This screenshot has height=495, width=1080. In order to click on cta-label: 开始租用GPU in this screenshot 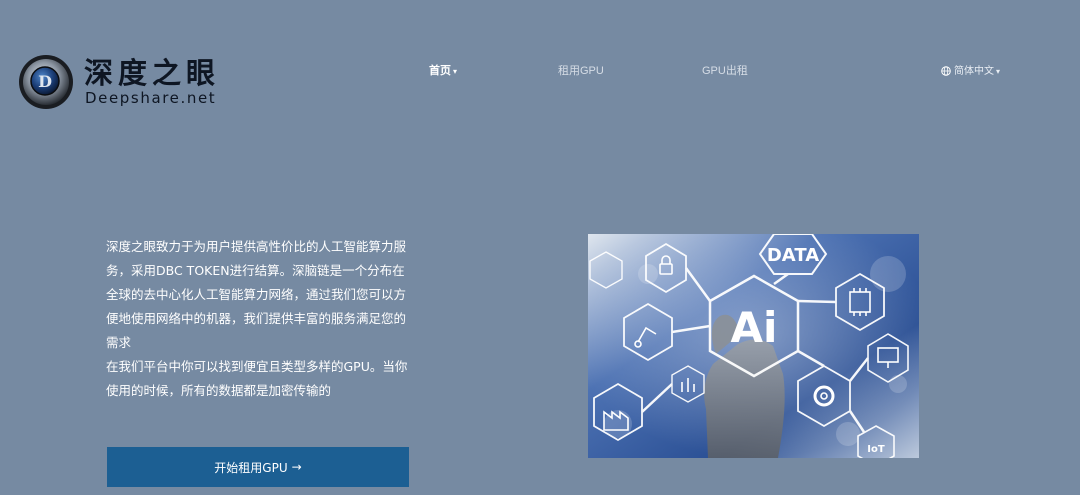, I will do `click(251, 467)`.